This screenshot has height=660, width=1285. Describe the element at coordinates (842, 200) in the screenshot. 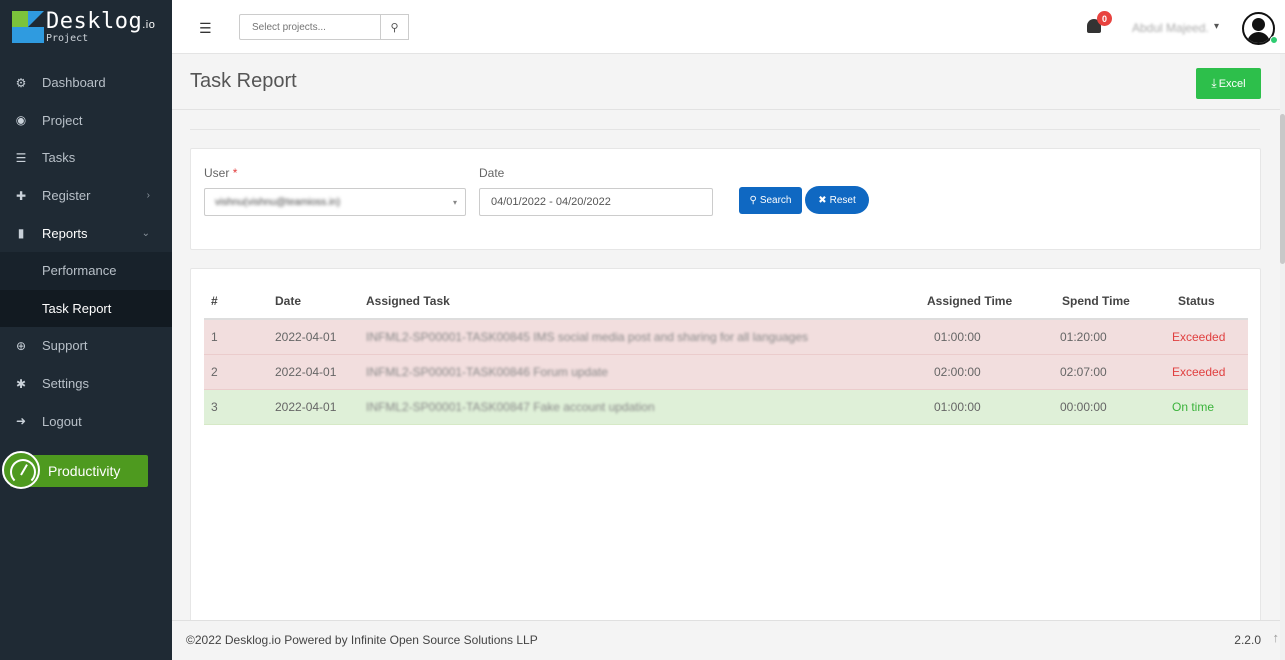

I see `reset-button-label: Reset` at that location.